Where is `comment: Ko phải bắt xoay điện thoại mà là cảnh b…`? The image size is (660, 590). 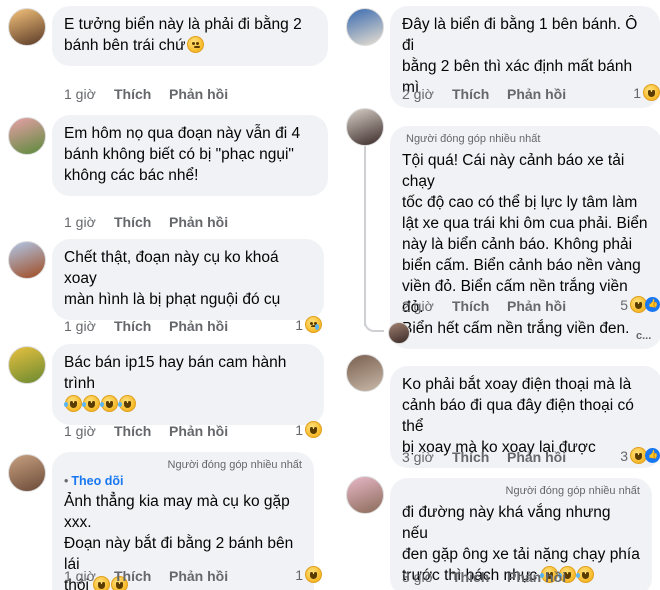 comment: Ko phải bắt xoay điện thoại mà là cảnh b… is located at coordinates (502, 411).